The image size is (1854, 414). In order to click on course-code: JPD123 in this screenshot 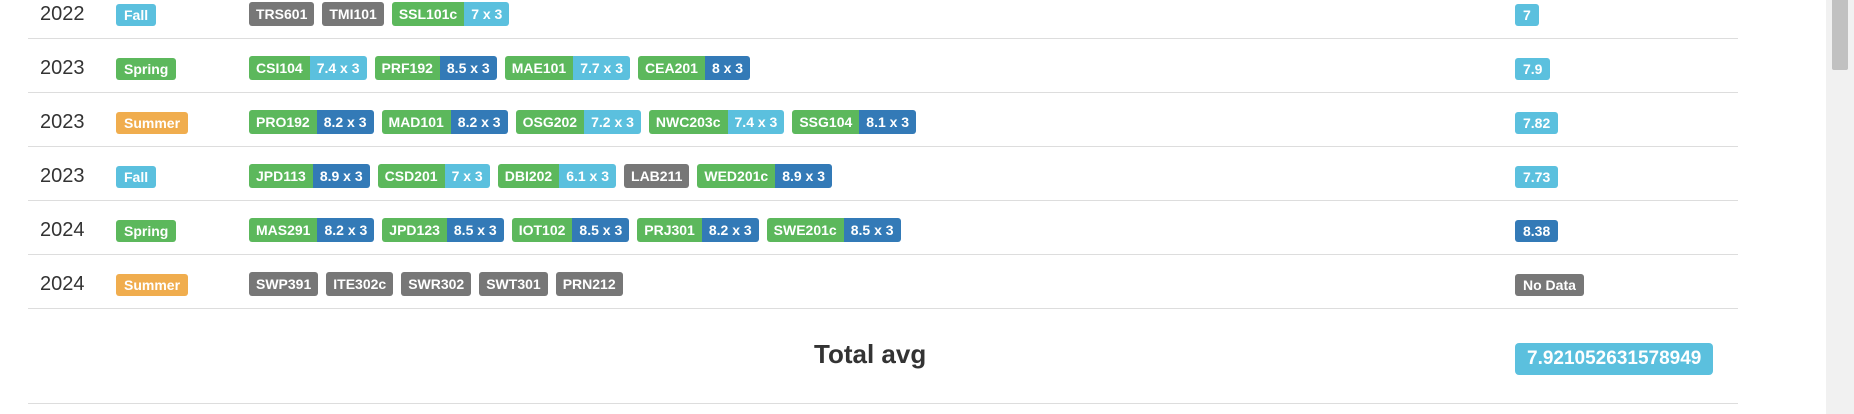, I will do `click(414, 230)`.